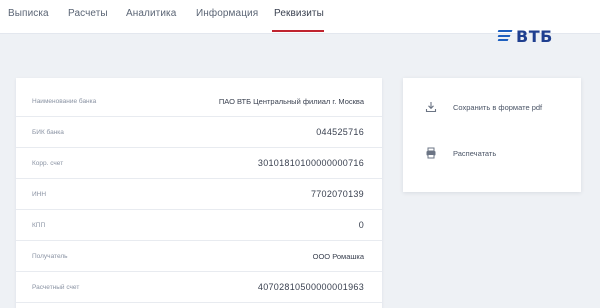 The image size is (600, 308). I want to click on vtb-logo-text: ВТБ, so click(534, 36).